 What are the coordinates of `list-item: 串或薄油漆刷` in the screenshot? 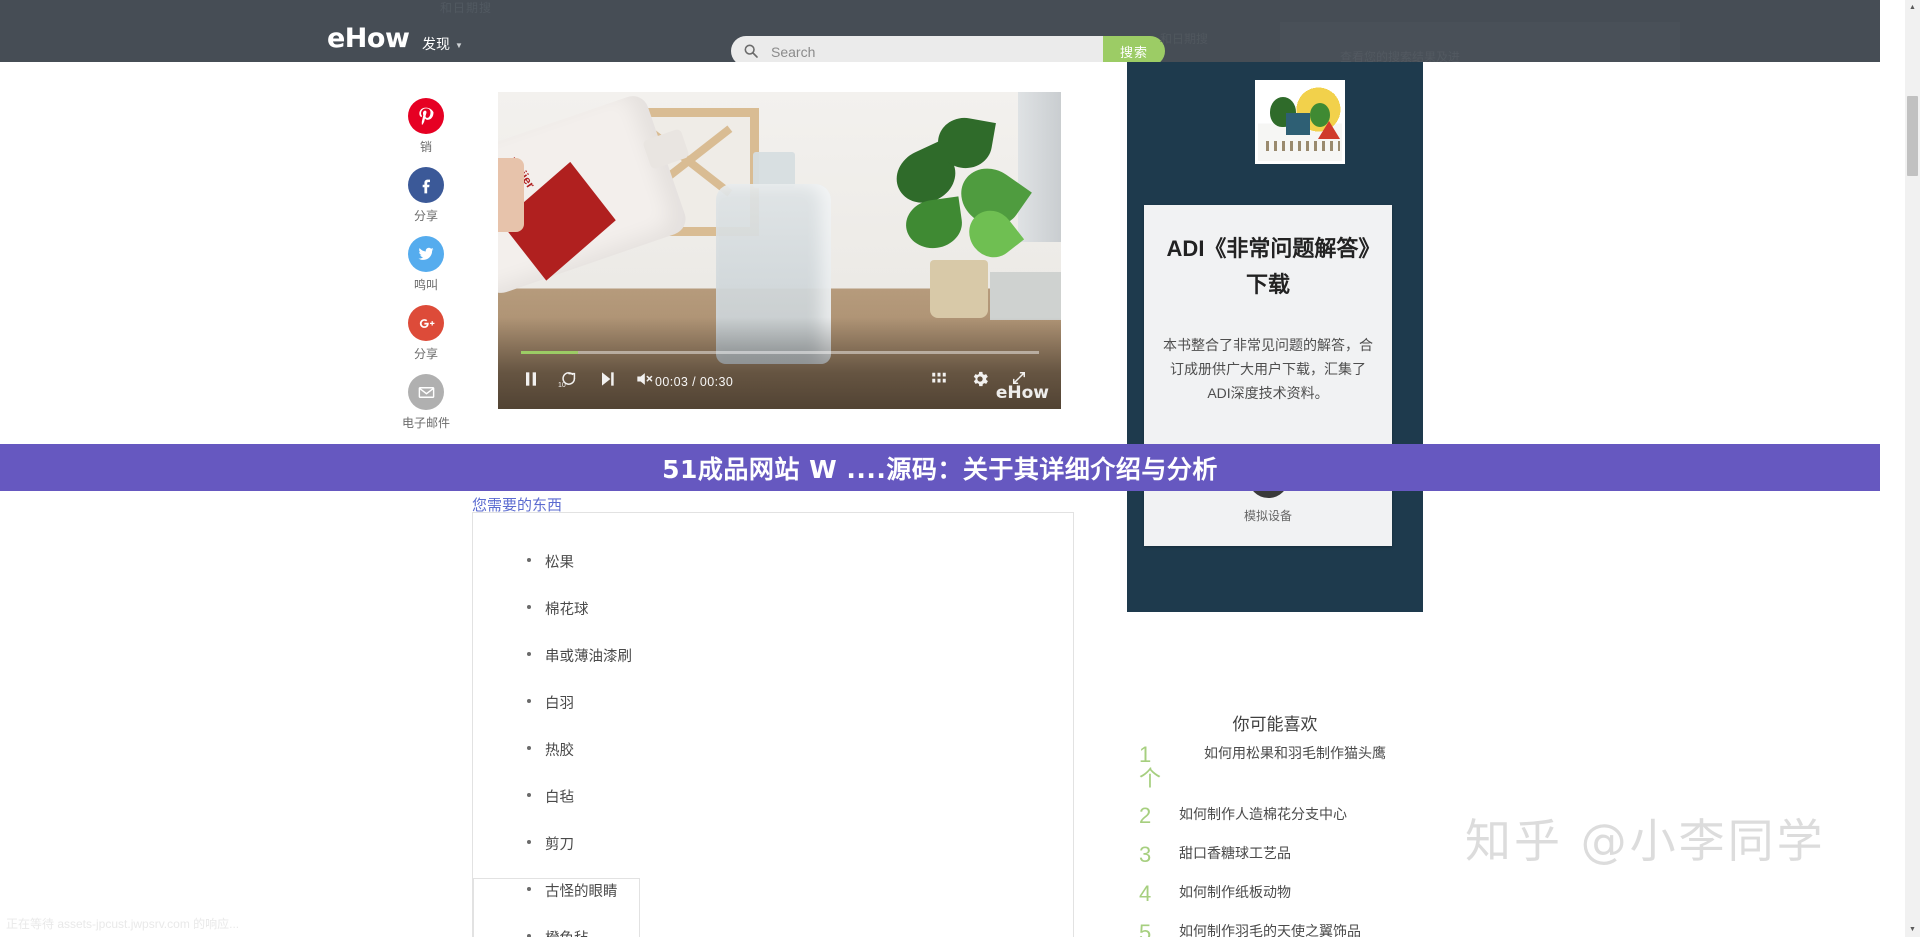 It's located at (800, 655).